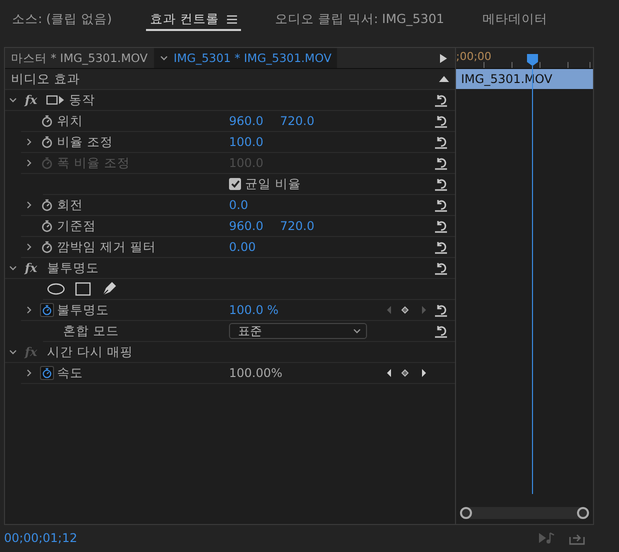 The image size is (619, 552). What do you see at coordinates (254, 142) in the screenshot?
I see `property-value: 100.0` at bounding box center [254, 142].